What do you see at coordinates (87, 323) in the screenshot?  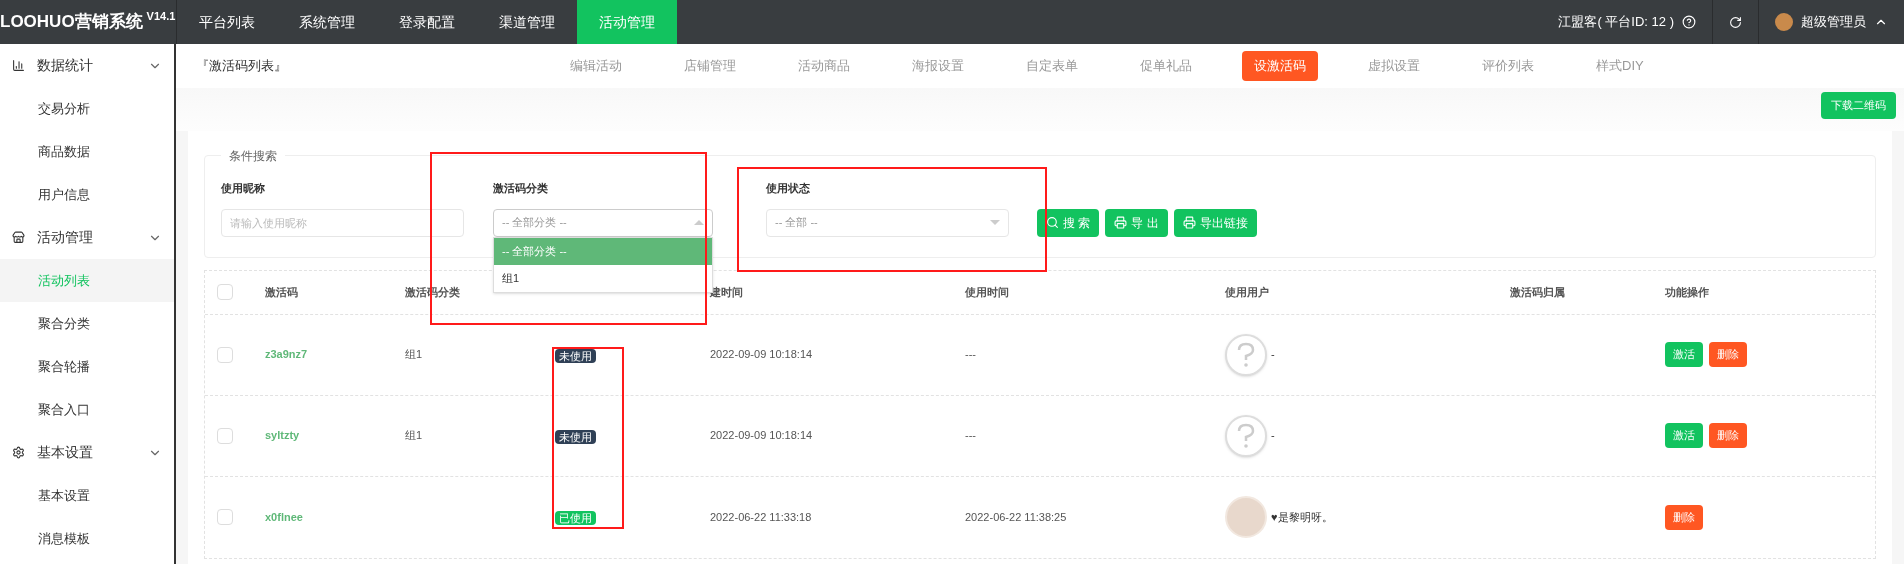 I see `sidebar-item: 聚合分类` at bounding box center [87, 323].